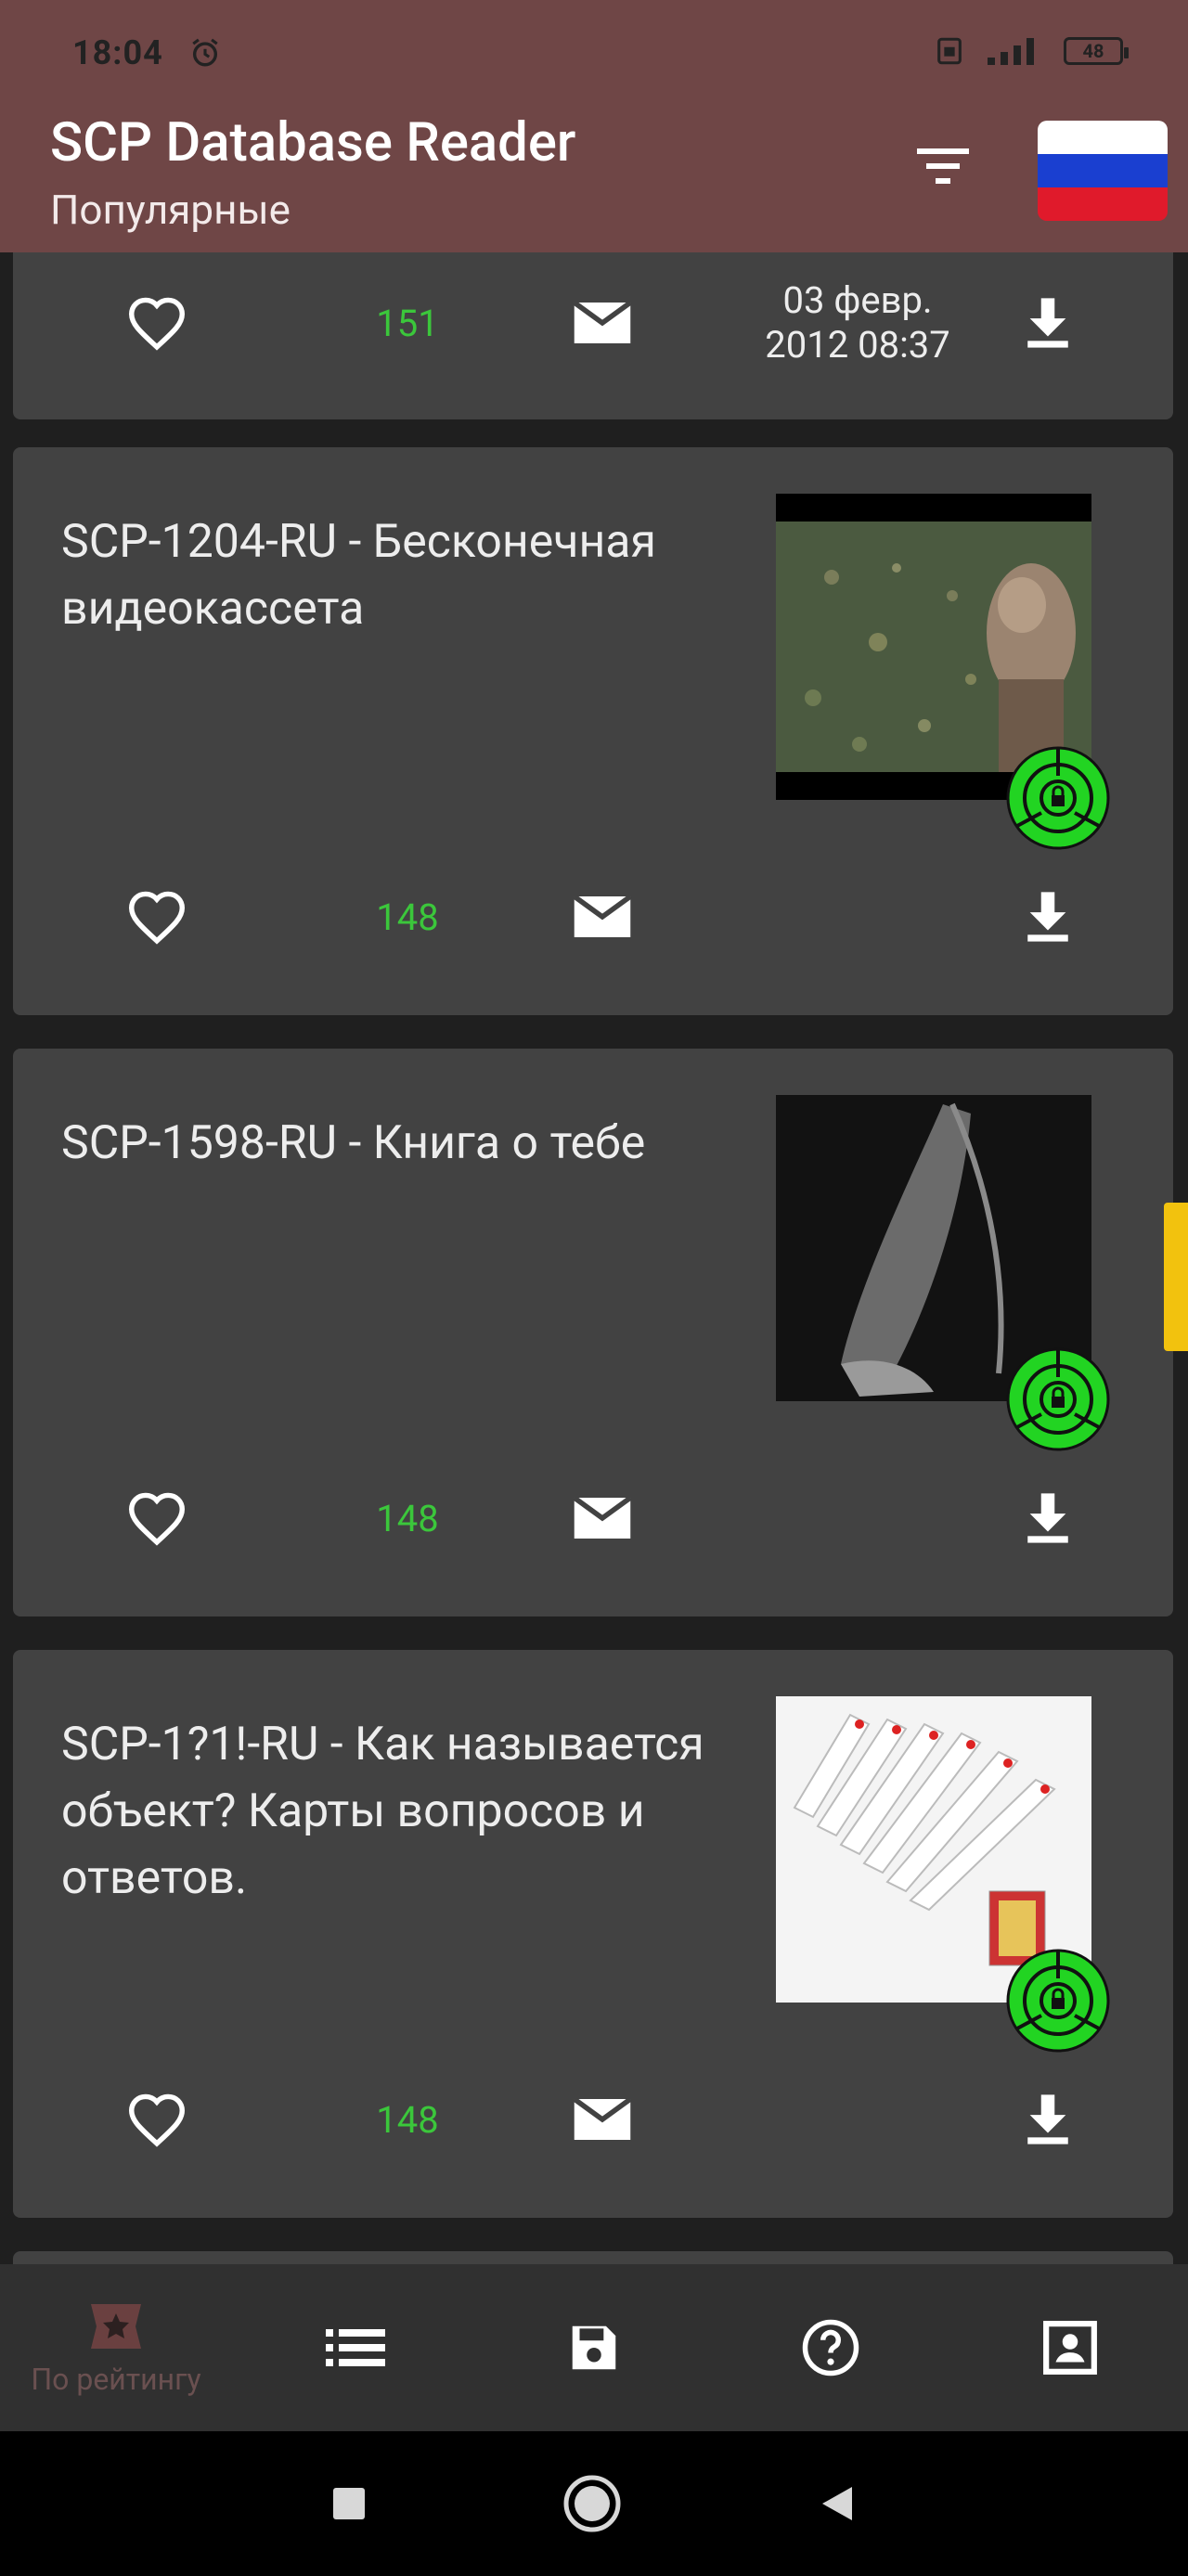 The height and width of the screenshot is (2576, 1188). I want to click on signal-icon, so click(1011, 51).